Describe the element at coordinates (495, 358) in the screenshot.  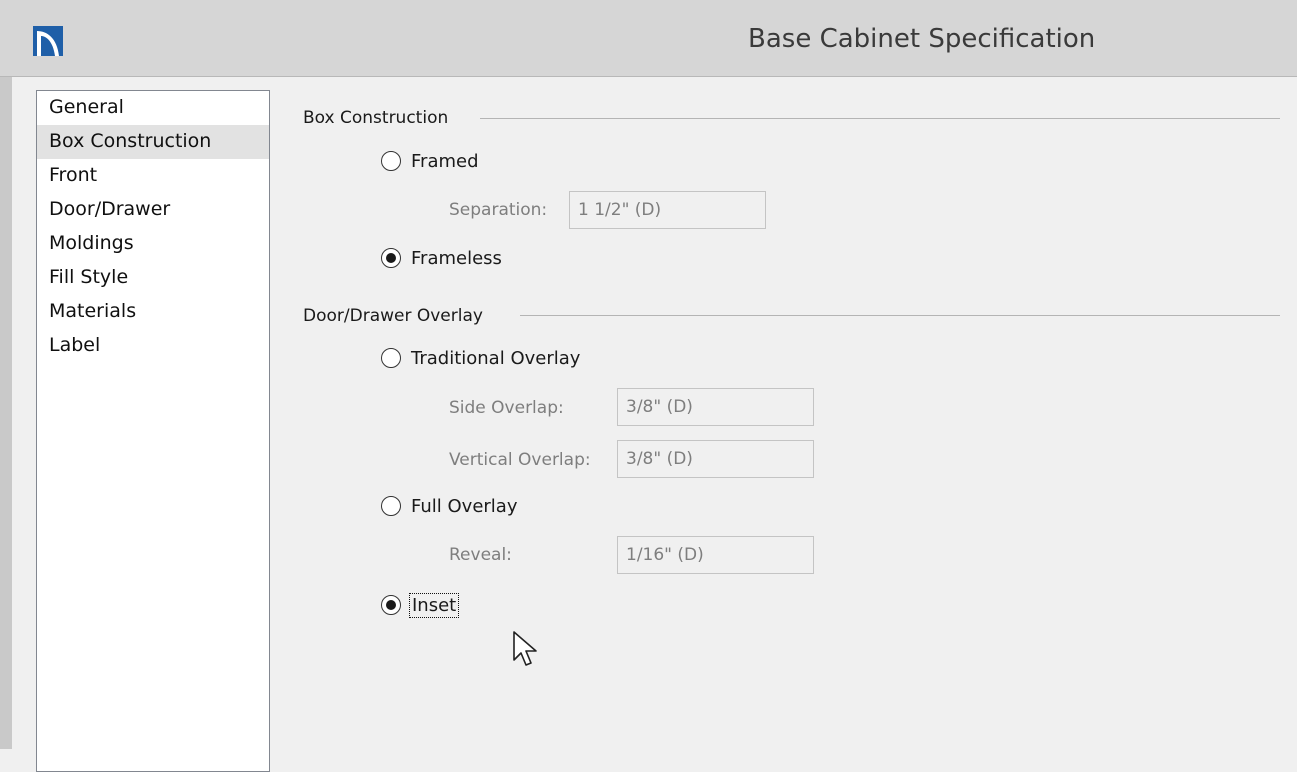
I see `traditional-overlay-label: Traditional Overlay` at that location.